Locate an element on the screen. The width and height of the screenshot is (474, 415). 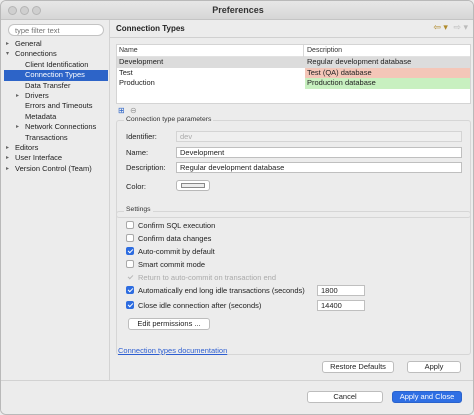
close-idle-seconds-input: 14400 is located at coordinates (341, 305).